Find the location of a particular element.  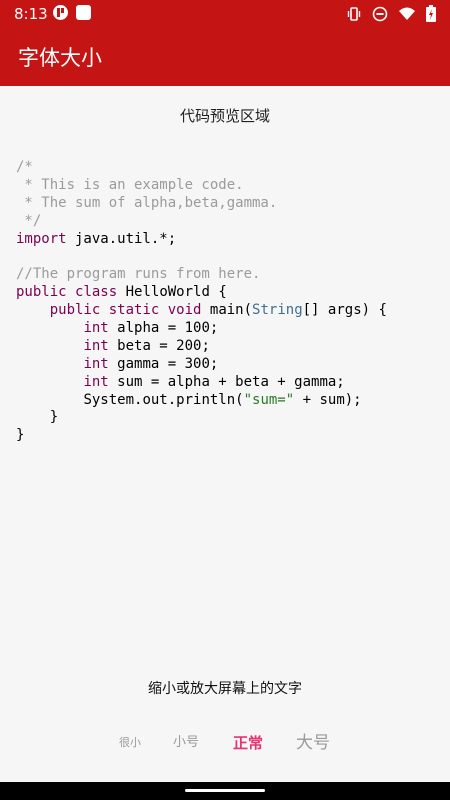

code-line: System.out.println("sum=" + sum); is located at coordinates (228, 401).